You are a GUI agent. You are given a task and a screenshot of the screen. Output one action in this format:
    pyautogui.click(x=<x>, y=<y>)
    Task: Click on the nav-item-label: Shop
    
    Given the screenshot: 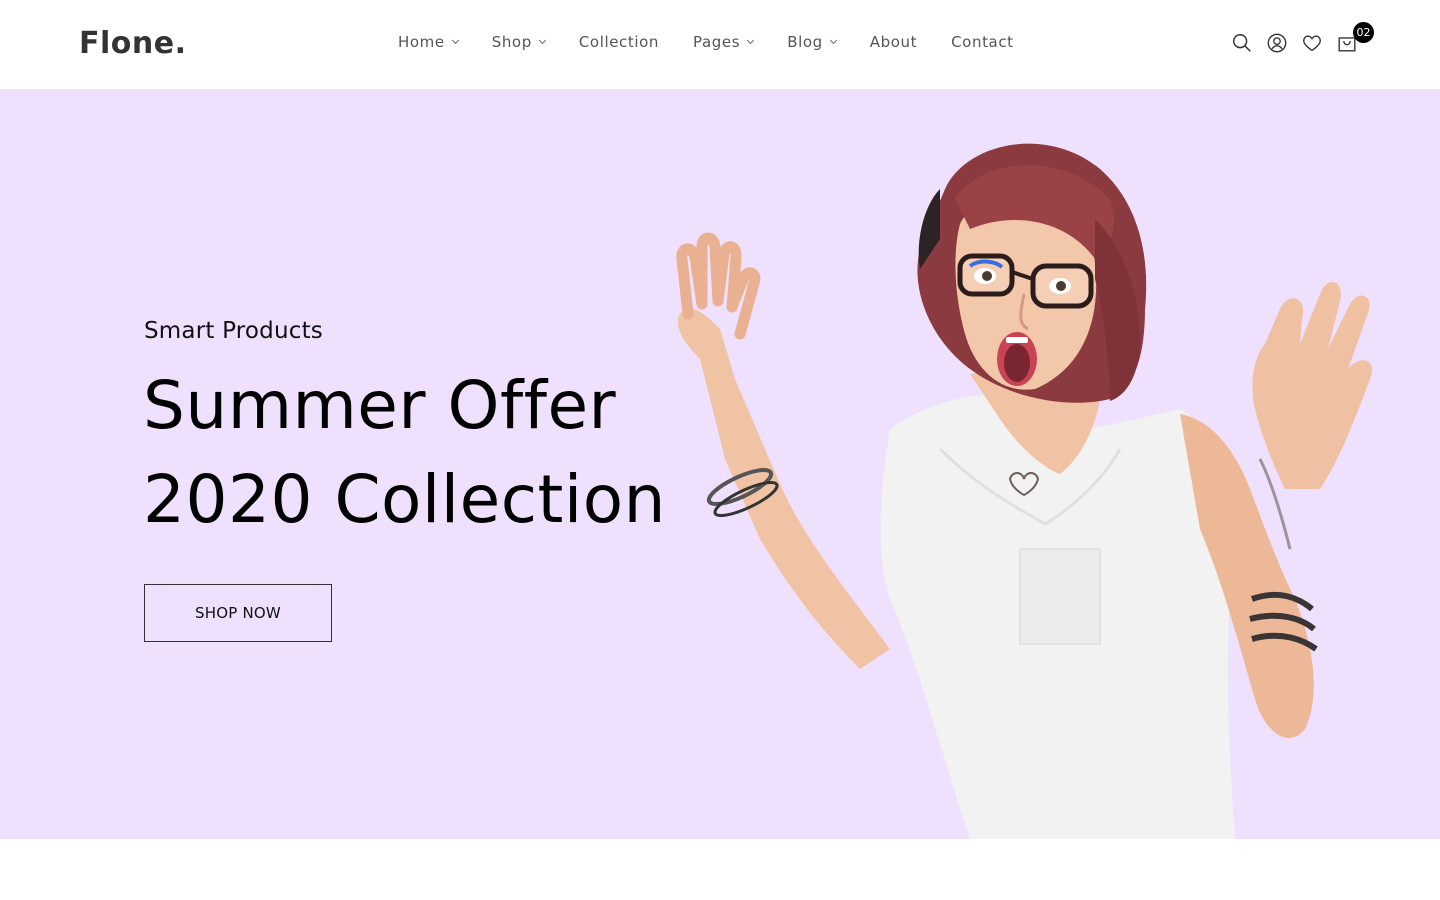 What is the action you would take?
    pyautogui.click(x=511, y=42)
    